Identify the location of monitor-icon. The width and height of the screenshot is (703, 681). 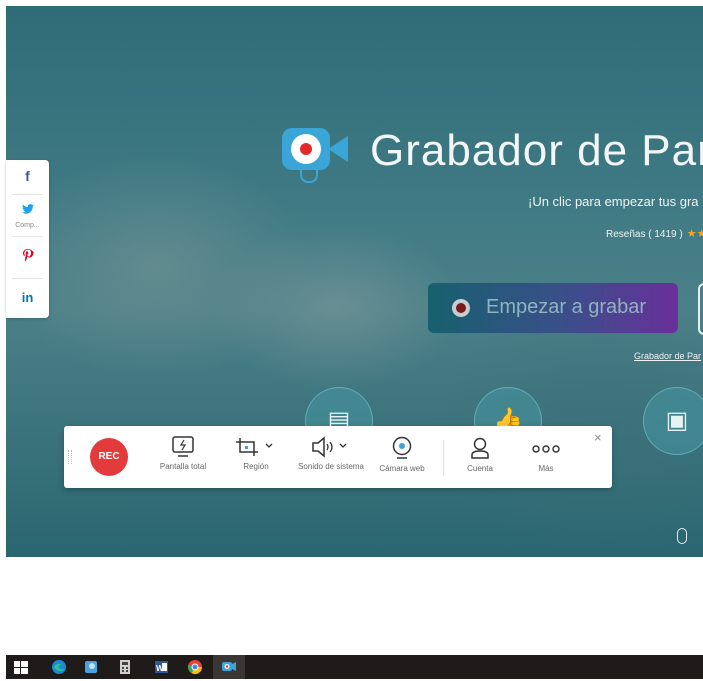
(183, 446).